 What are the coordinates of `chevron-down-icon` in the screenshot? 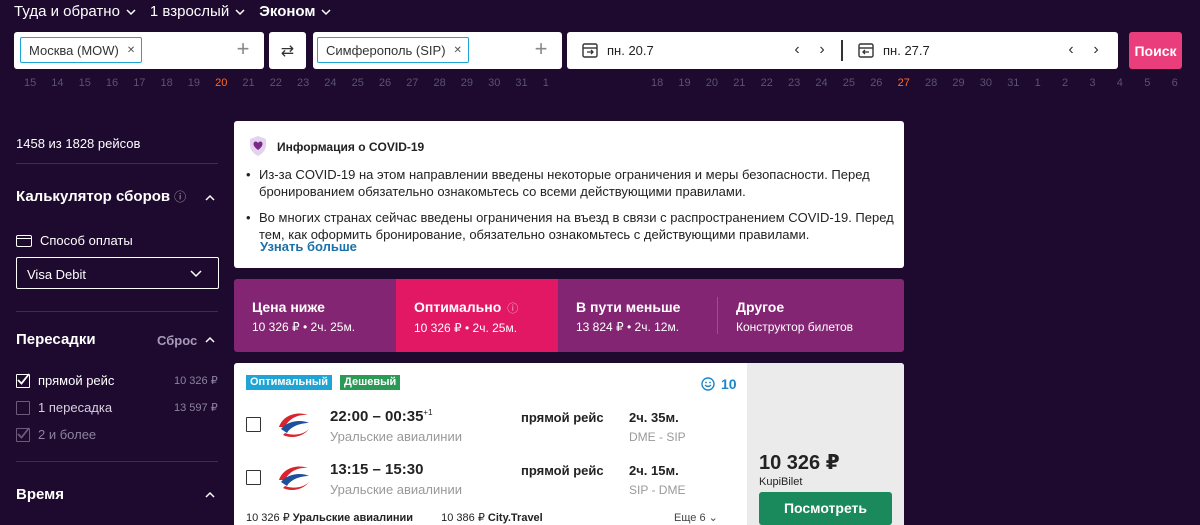 It's located at (240, 11).